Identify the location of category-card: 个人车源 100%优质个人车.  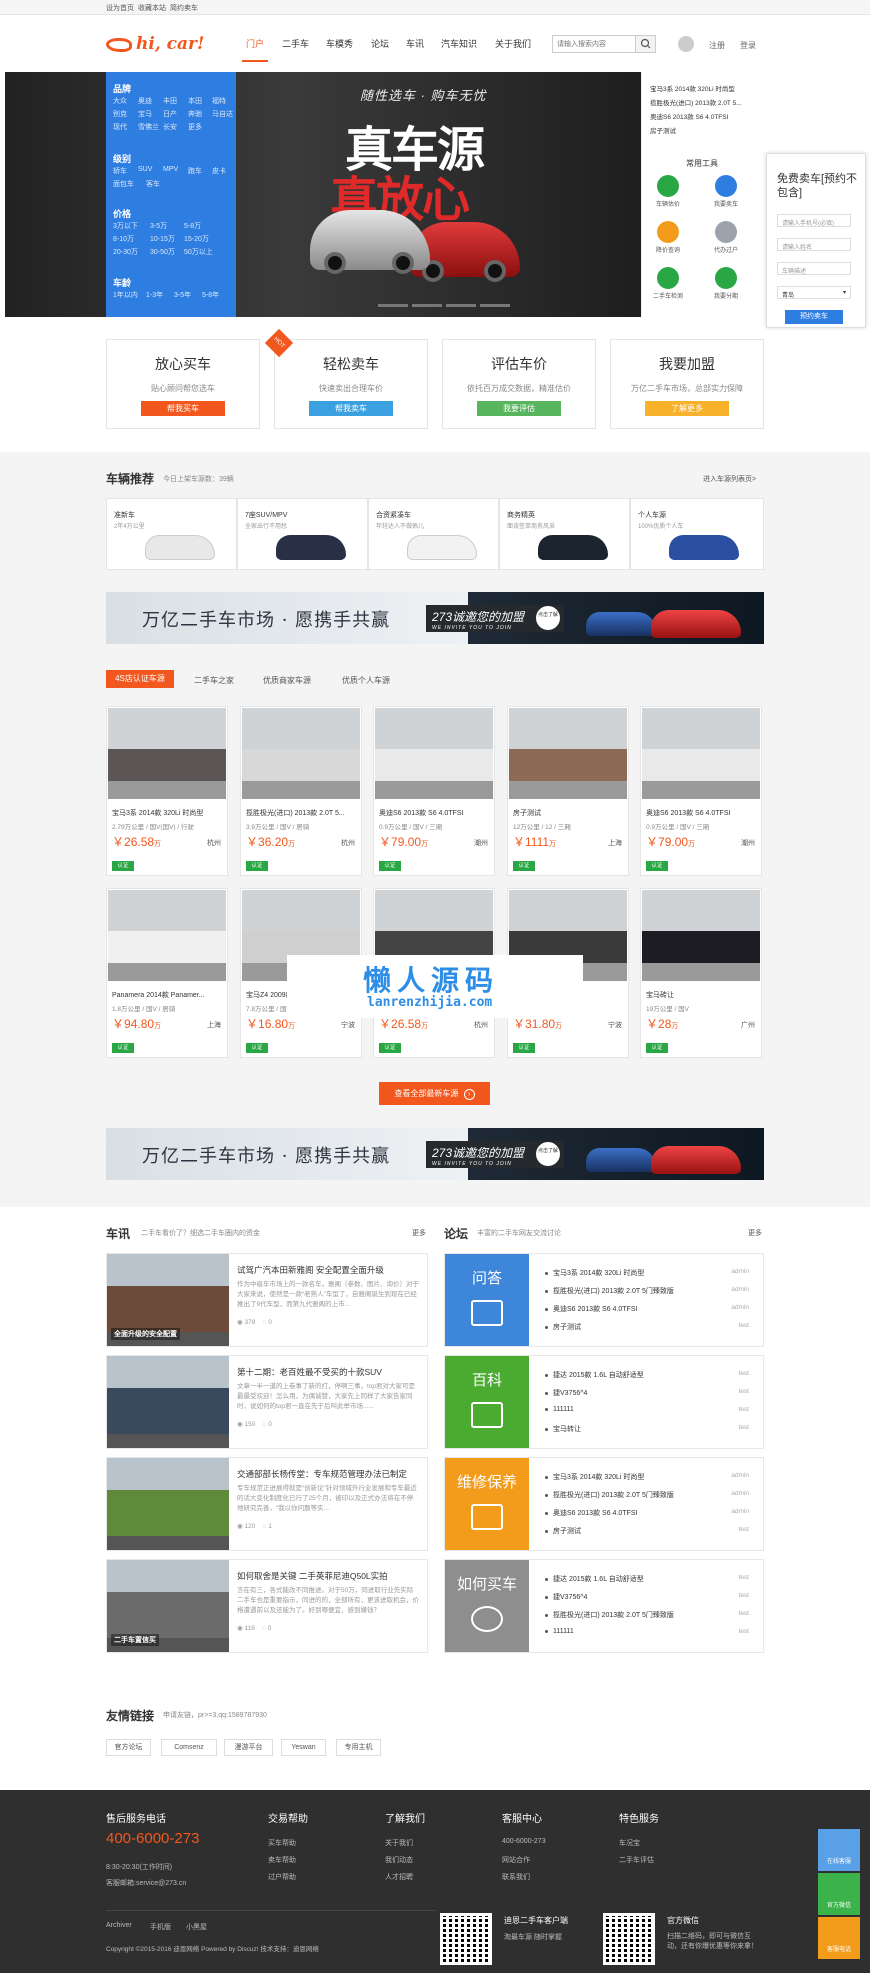
(697, 534).